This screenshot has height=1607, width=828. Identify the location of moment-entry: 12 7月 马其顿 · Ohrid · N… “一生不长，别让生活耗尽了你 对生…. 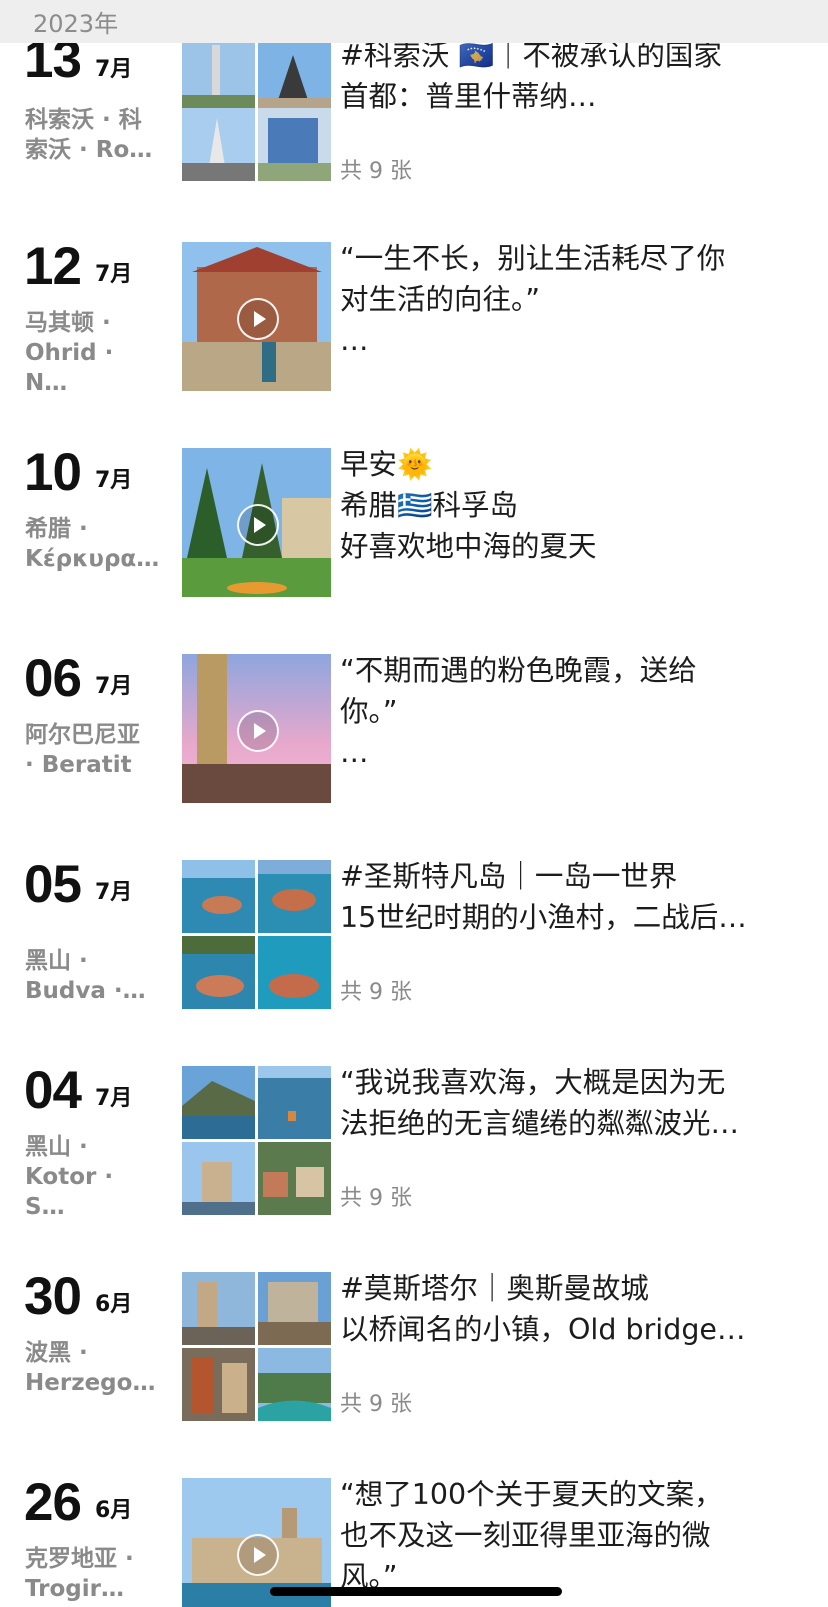
(414, 324).